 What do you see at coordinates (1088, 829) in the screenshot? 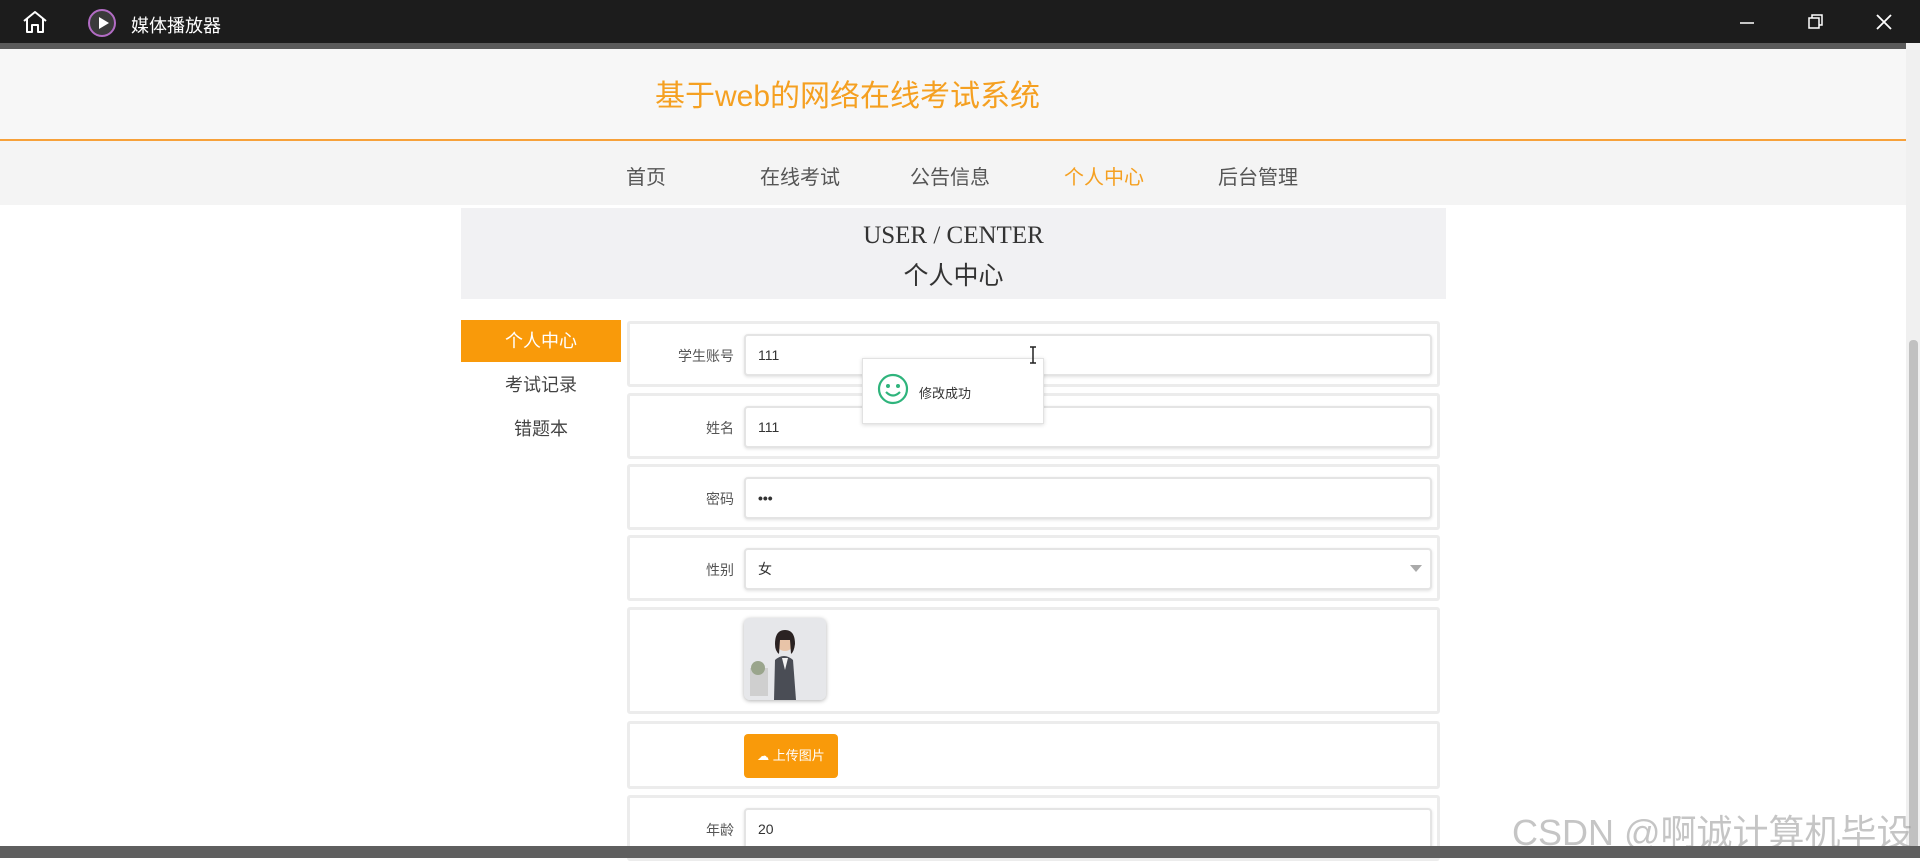
I see `age-input: 20` at bounding box center [1088, 829].